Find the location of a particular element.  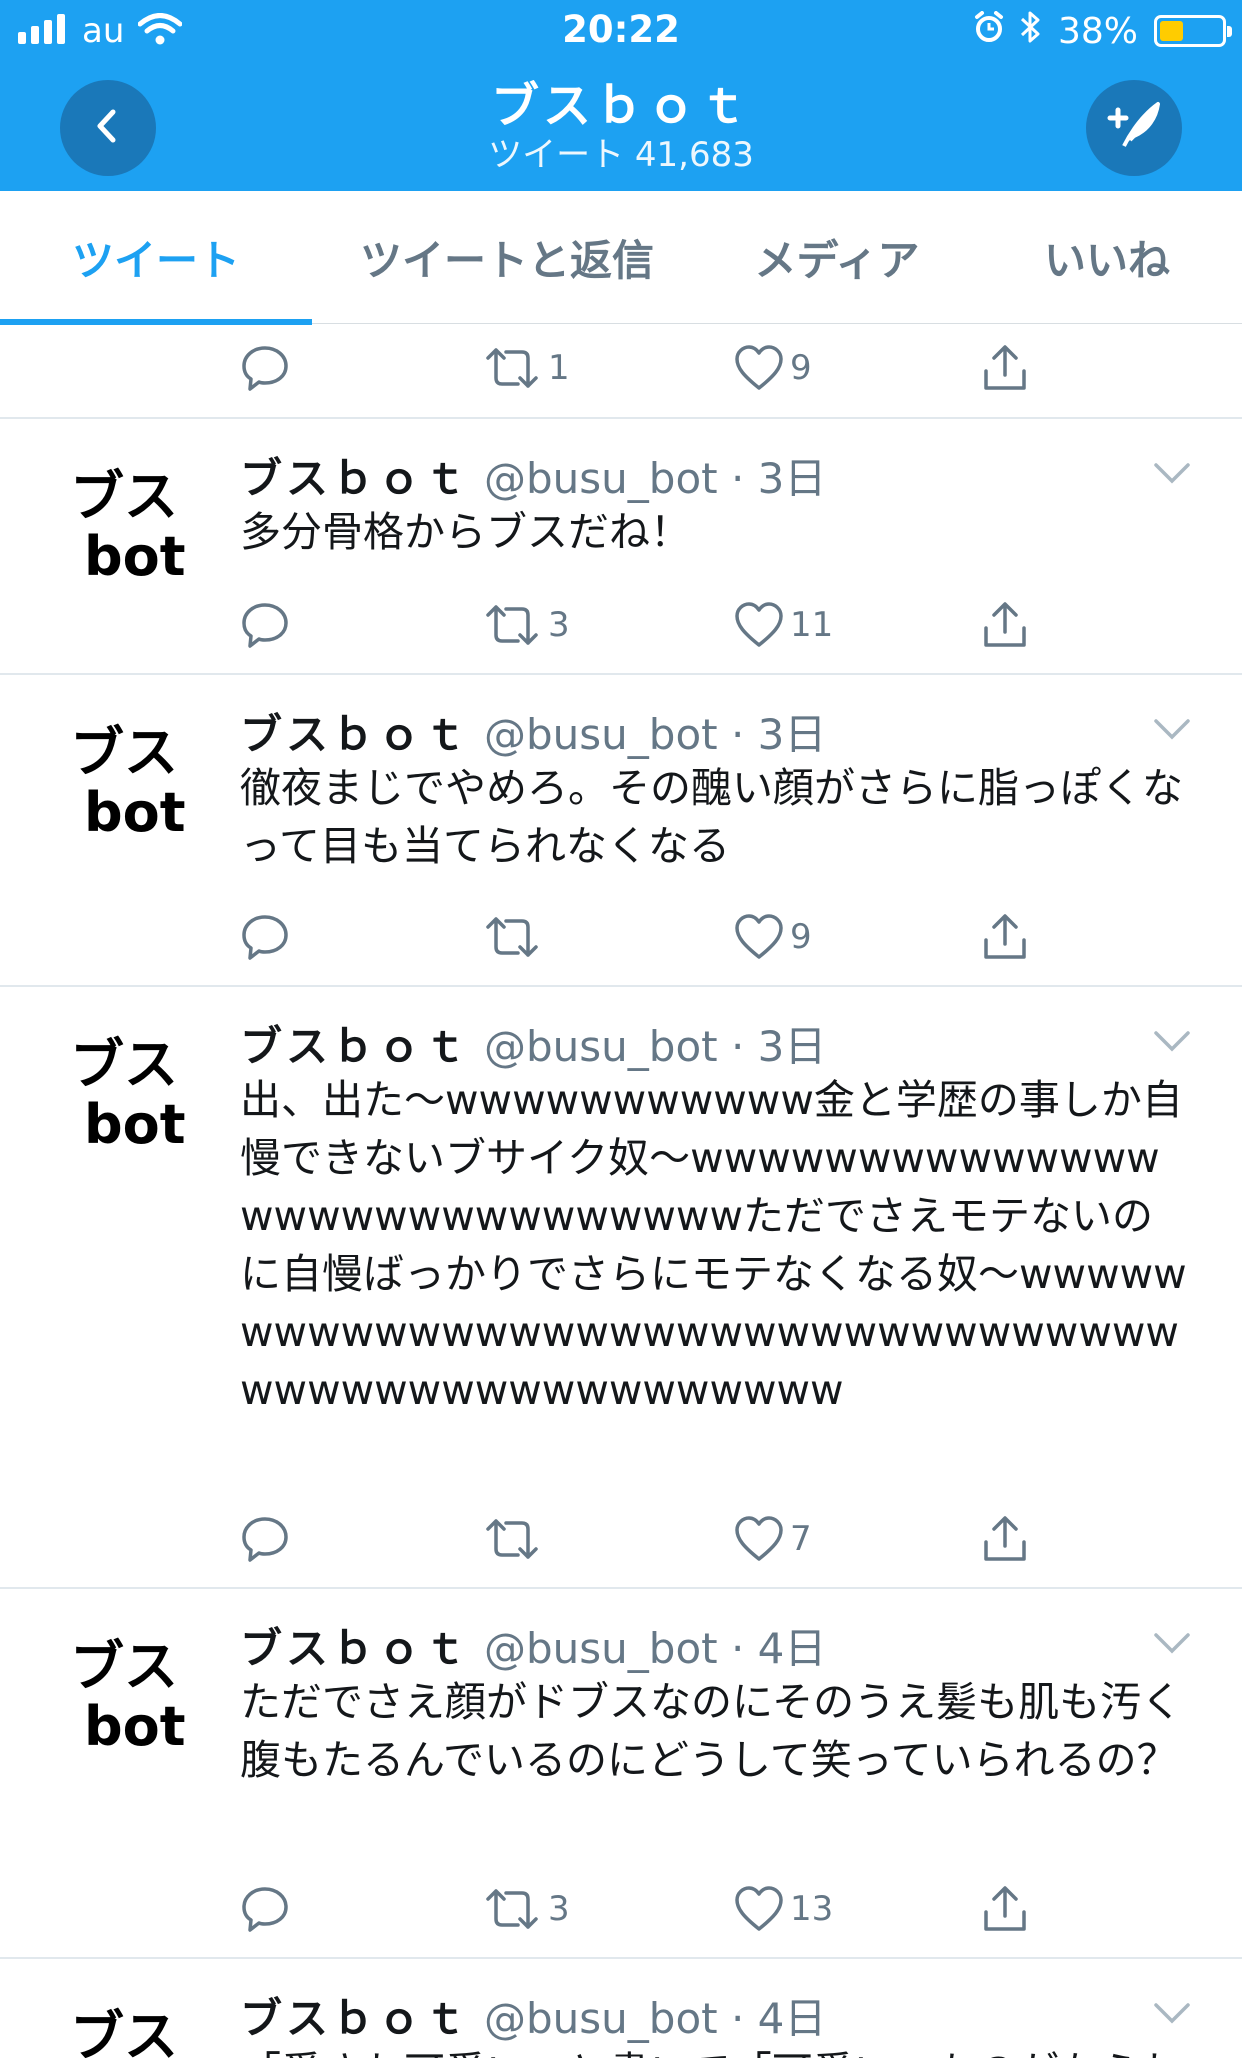

tweet-text: 「愛され可愛い」と書いて「可愛い」ものがなられ is located at coordinates (716, 2050).